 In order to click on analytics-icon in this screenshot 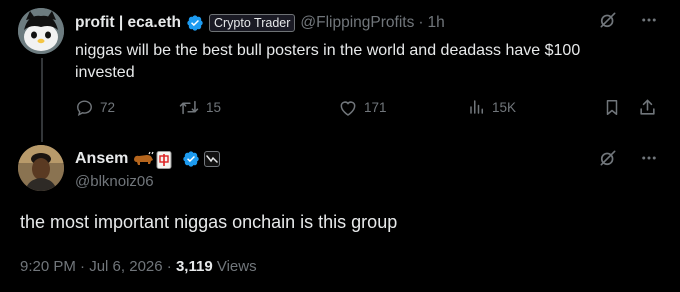, I will do `click(477, 107)`.